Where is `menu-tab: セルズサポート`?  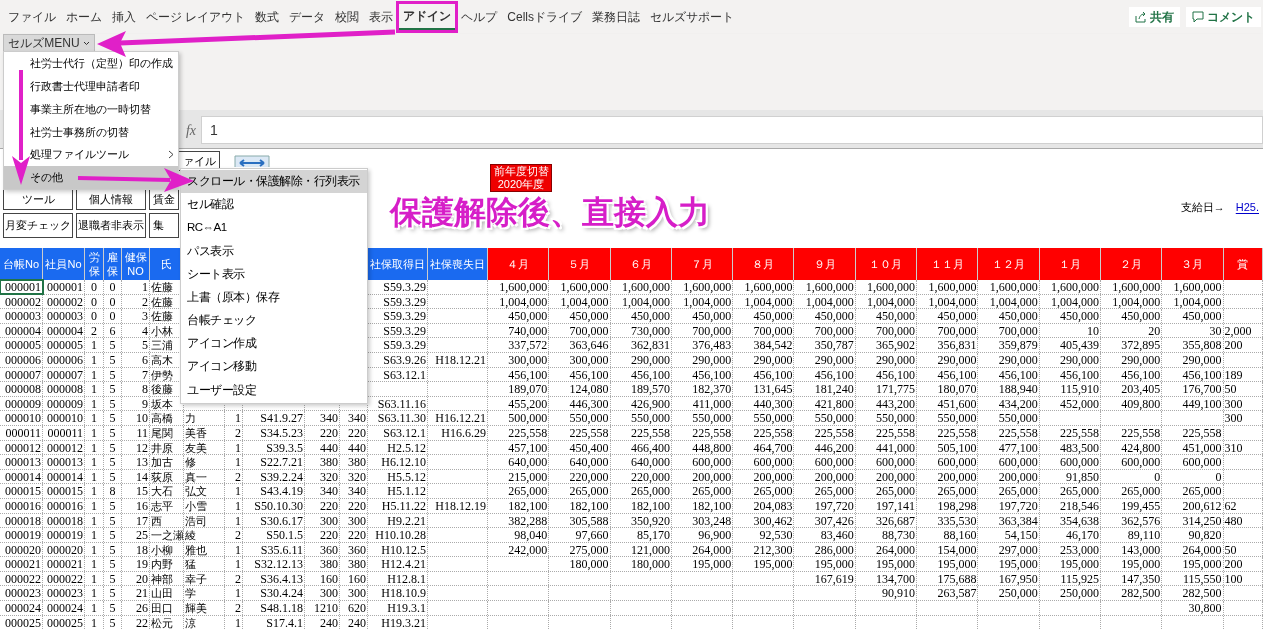
menu-tab: セルズサポート is located at coordinates (692, 17).